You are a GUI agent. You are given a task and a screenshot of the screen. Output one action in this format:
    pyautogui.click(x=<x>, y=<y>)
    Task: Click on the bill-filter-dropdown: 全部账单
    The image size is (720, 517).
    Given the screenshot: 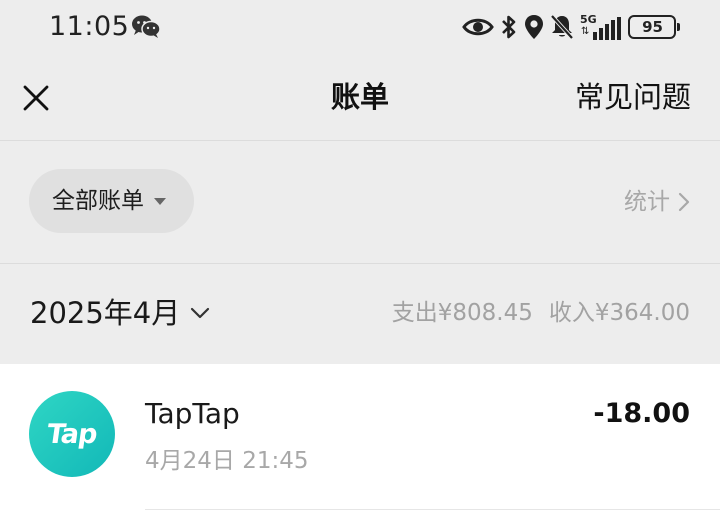 What is the action you would take?
    pyautogui.click(x=111, y=201)
    